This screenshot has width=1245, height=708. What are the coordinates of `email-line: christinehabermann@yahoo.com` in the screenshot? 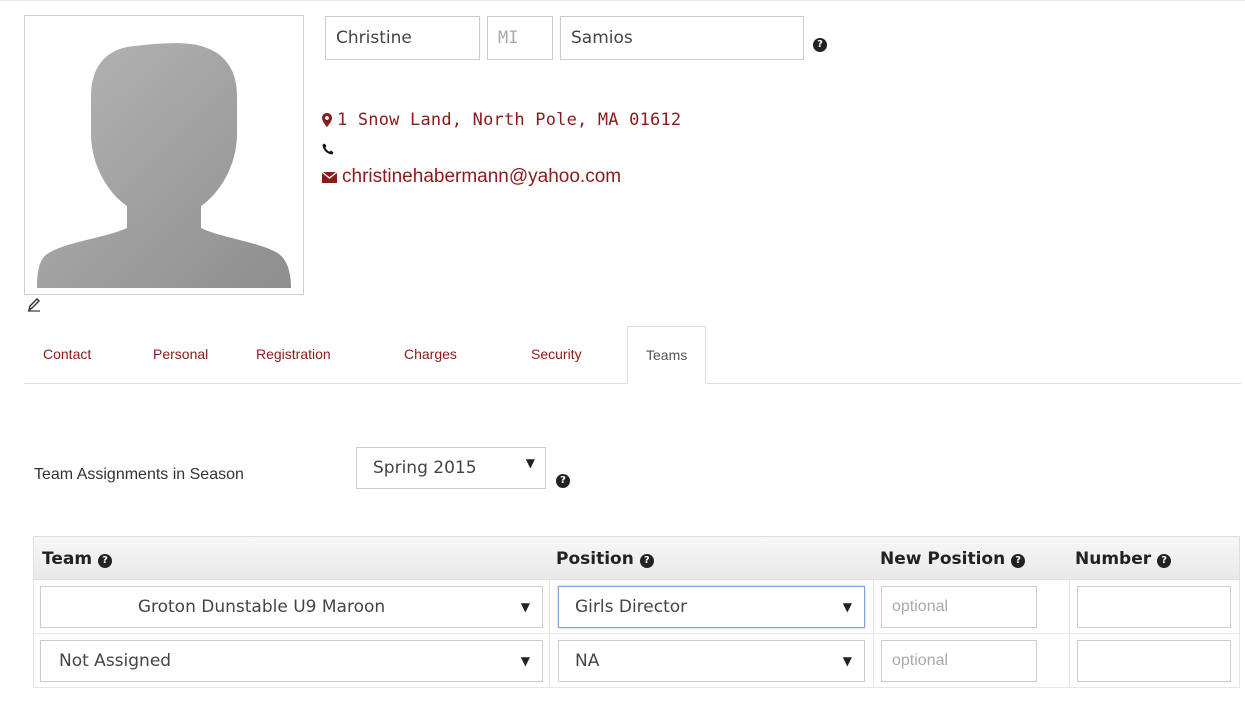 It's located at (471, 177).